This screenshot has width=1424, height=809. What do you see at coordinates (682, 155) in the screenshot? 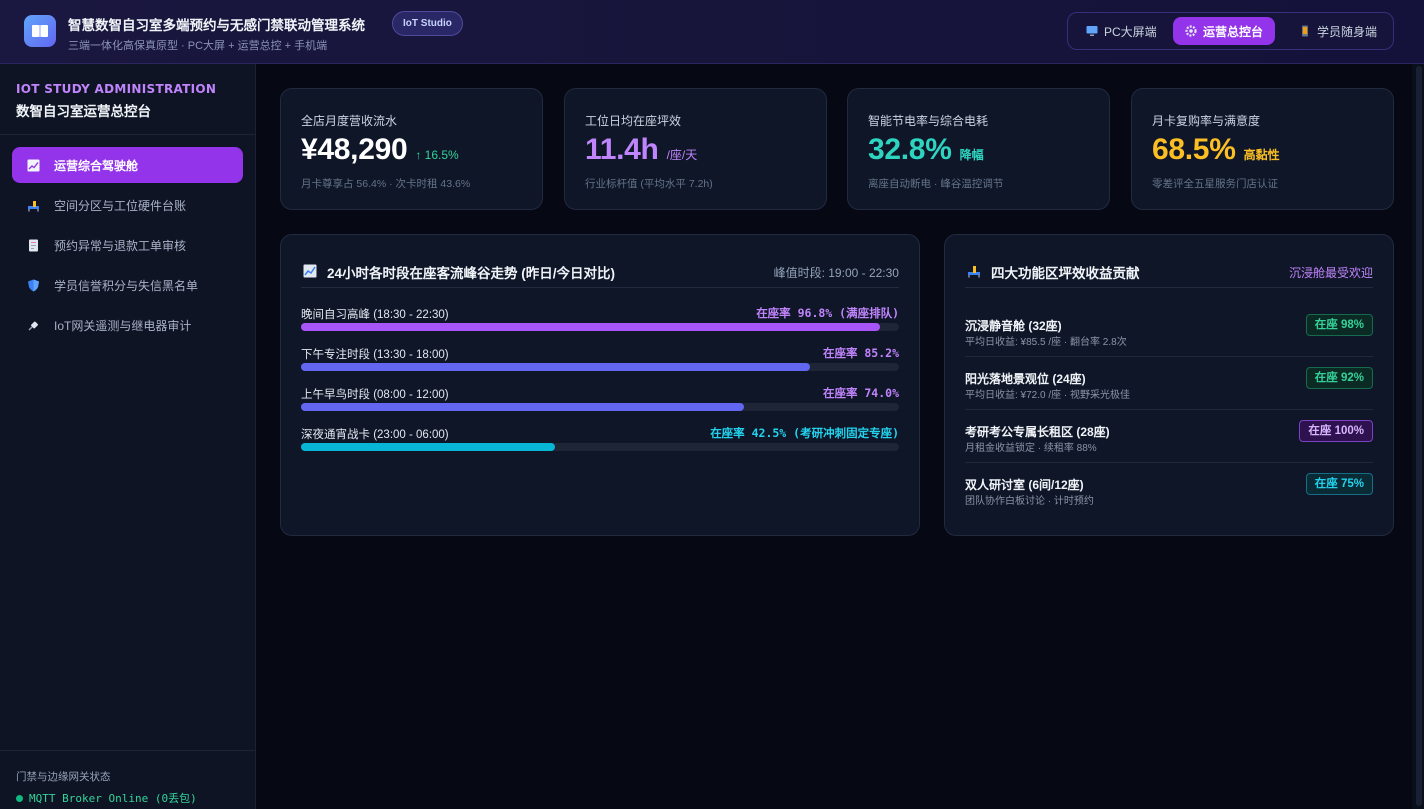
I see `kpi-unit: /座/天` at bounding box center [682, 155].